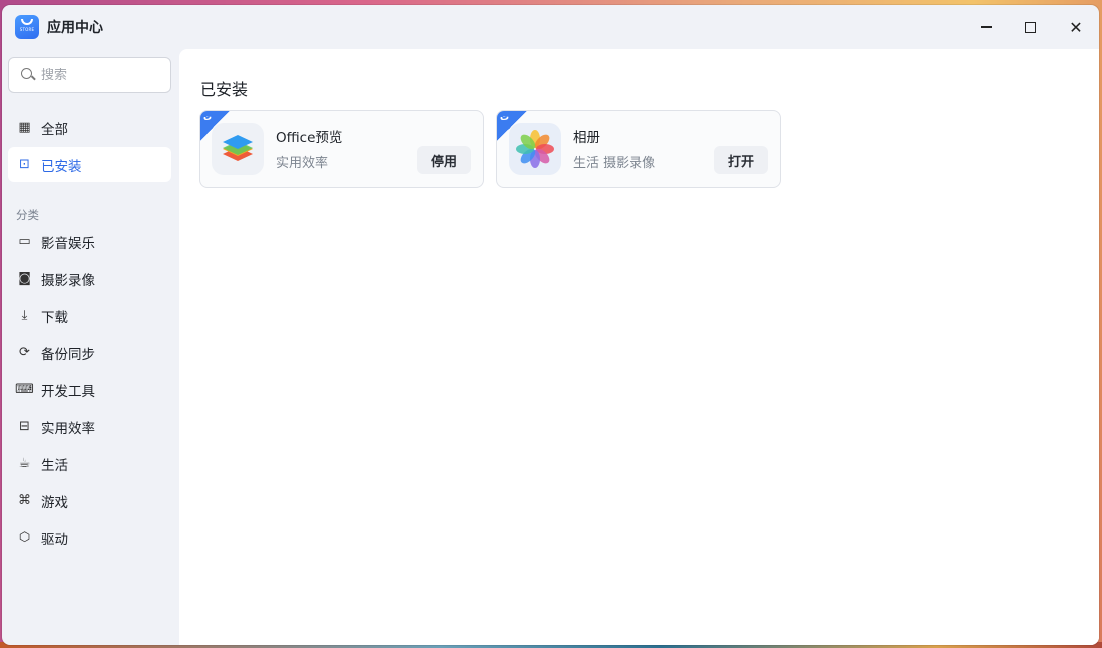 The height and width of the screenshot is (648, 1102). What do you see at coordinates (238, 149) in the screenshot?
I see `office-layers-icon` at bounding box center [238, 149].